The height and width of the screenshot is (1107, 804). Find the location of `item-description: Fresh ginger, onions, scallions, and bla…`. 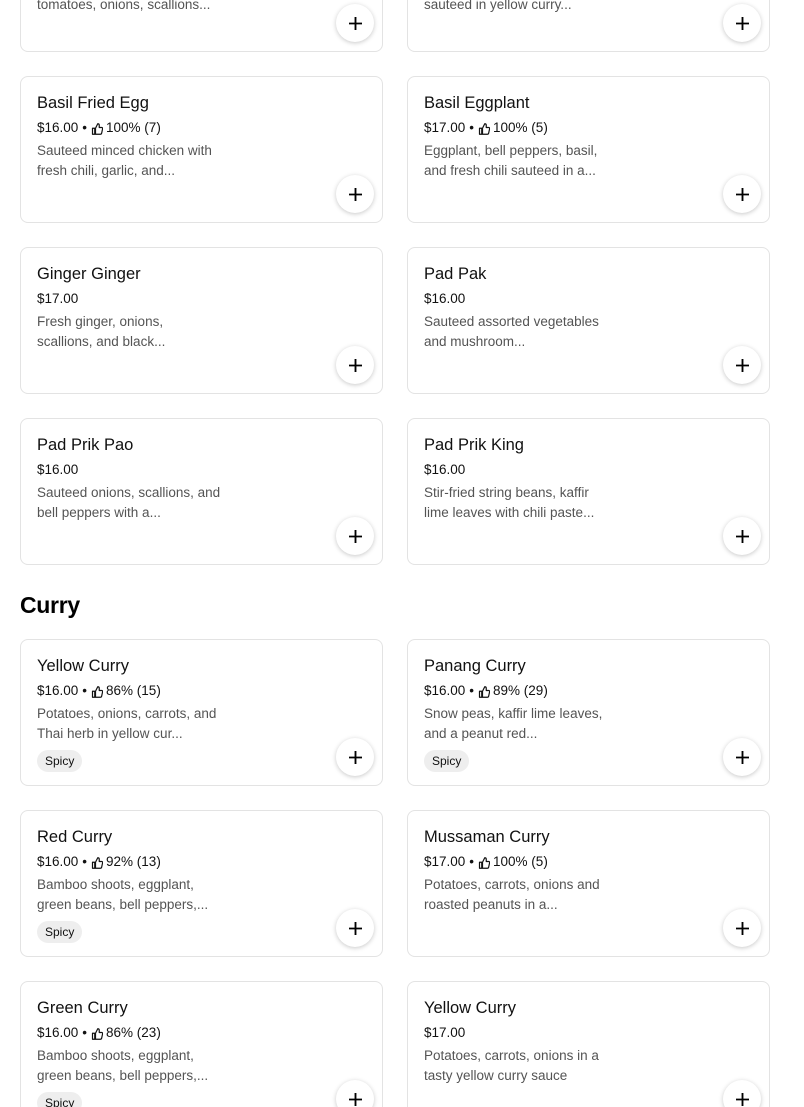

item-description: Fresh ginger, onions, scallions, and bla… is located at coordinates (101, 331).